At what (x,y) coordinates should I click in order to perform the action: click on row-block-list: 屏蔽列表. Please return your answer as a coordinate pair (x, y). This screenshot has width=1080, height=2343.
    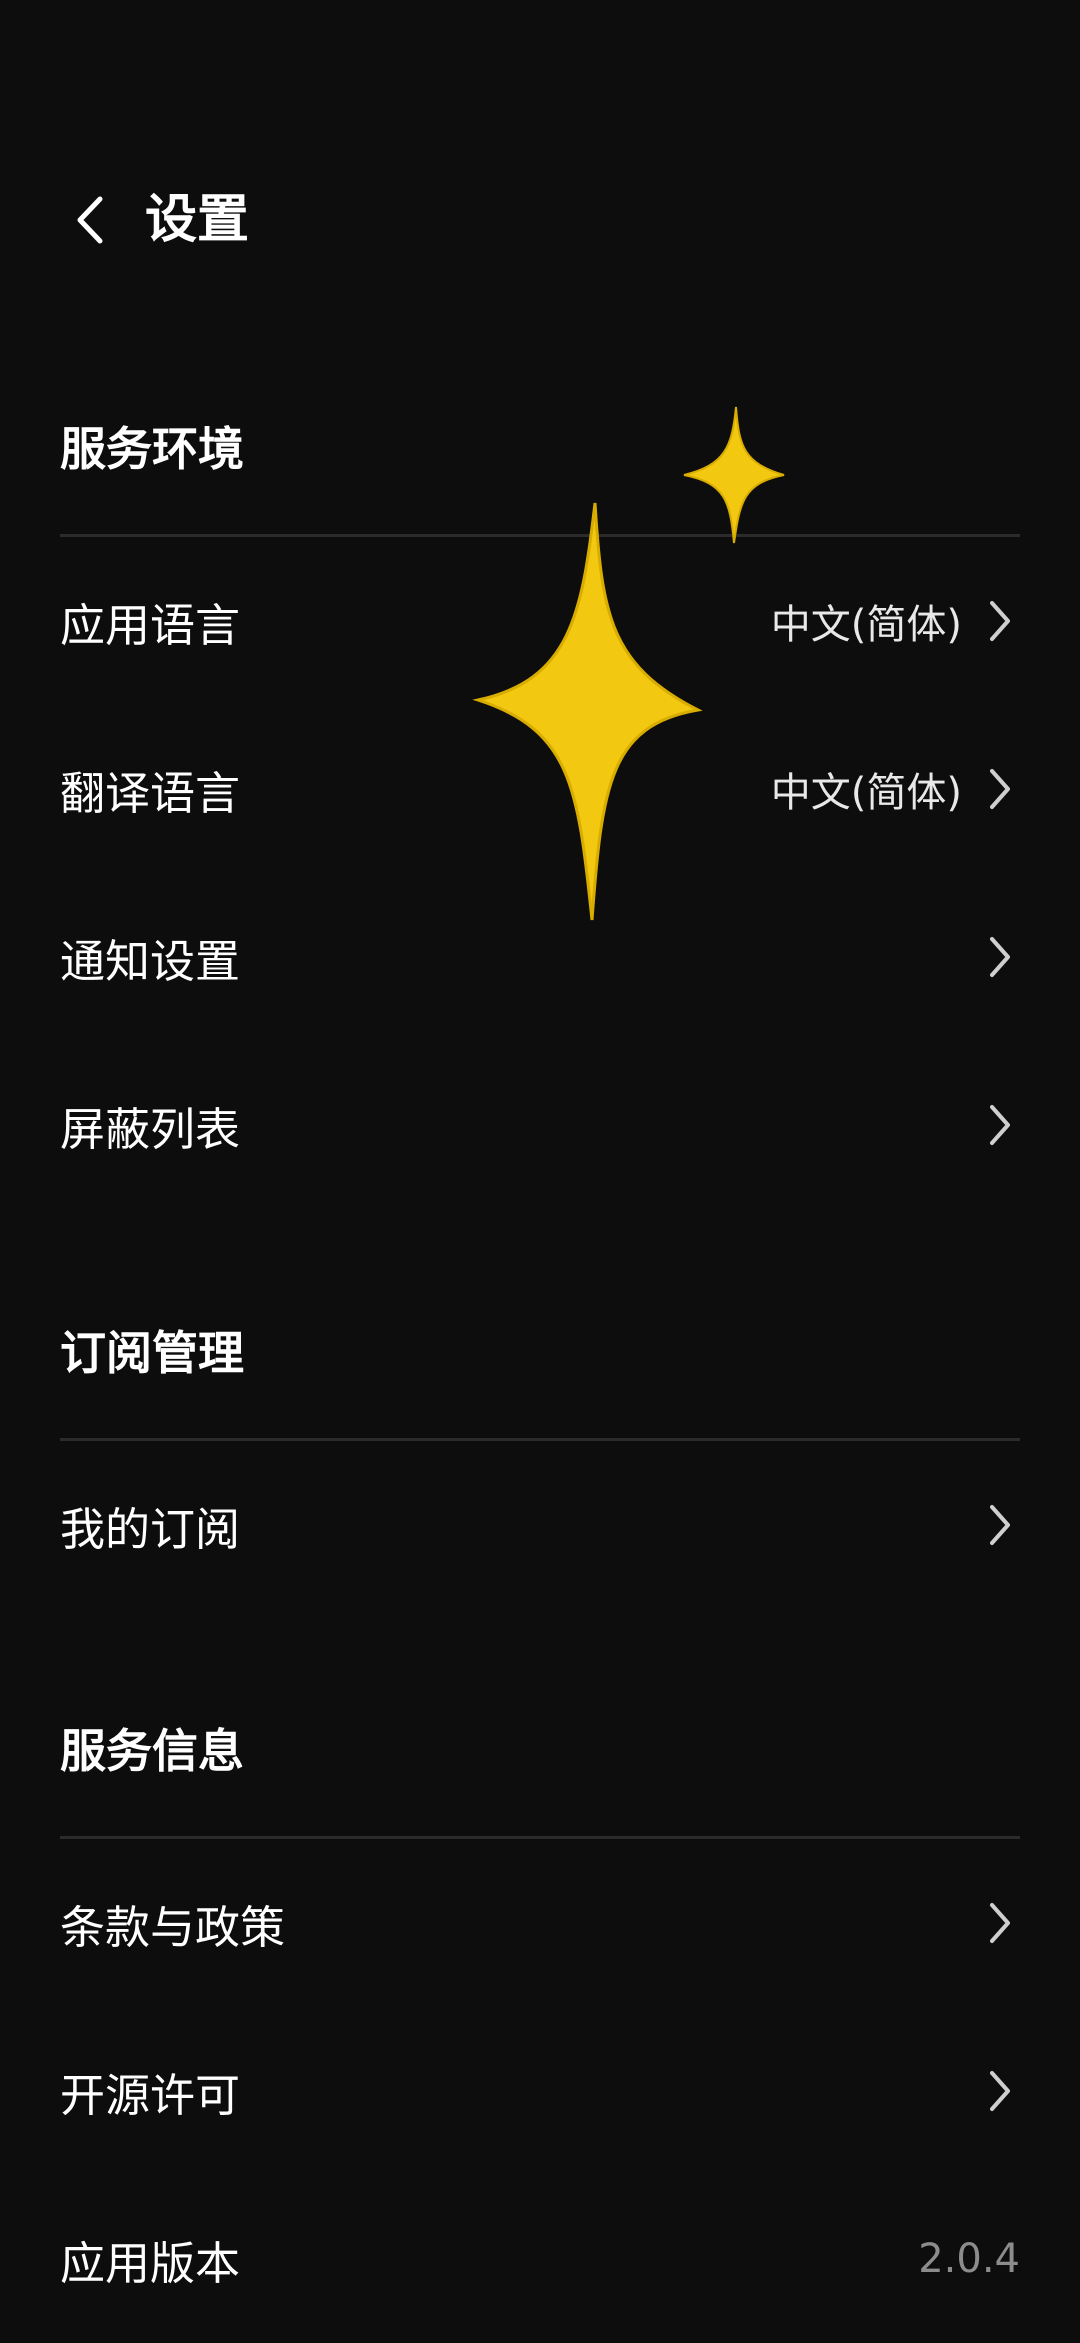
    Looking at the image, I should click on (540, 1125).